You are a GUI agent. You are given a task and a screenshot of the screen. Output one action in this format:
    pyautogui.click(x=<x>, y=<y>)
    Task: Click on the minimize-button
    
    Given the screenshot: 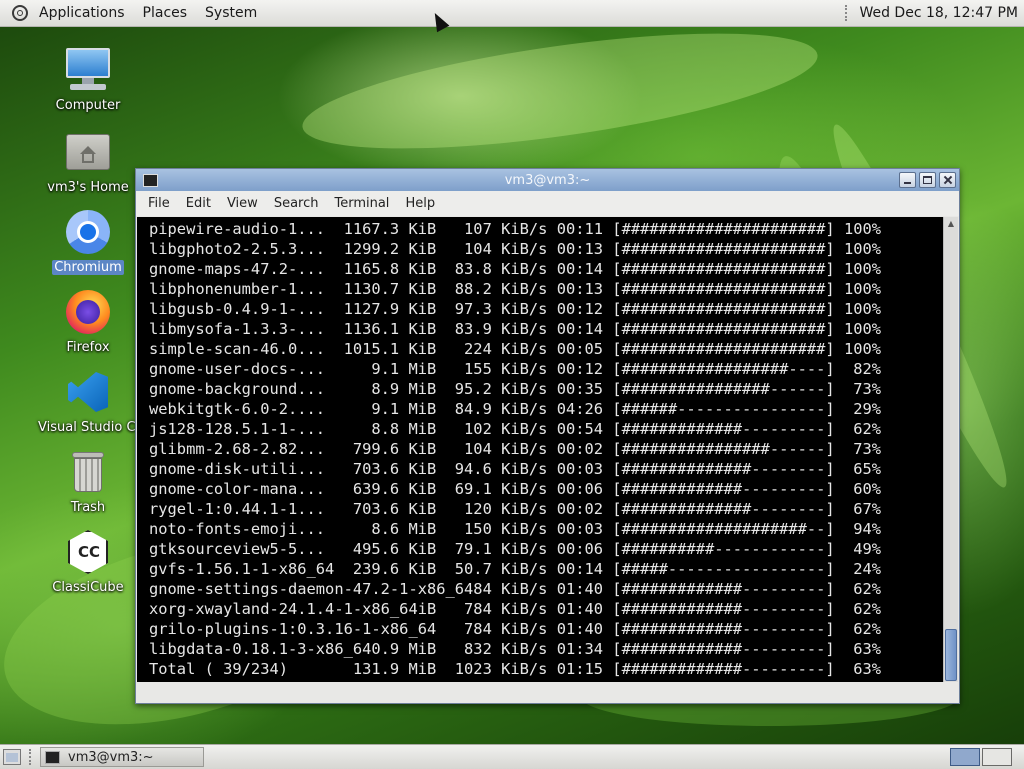 What is the action you would take?
    pyautogui.click(x=907, y=180)
    